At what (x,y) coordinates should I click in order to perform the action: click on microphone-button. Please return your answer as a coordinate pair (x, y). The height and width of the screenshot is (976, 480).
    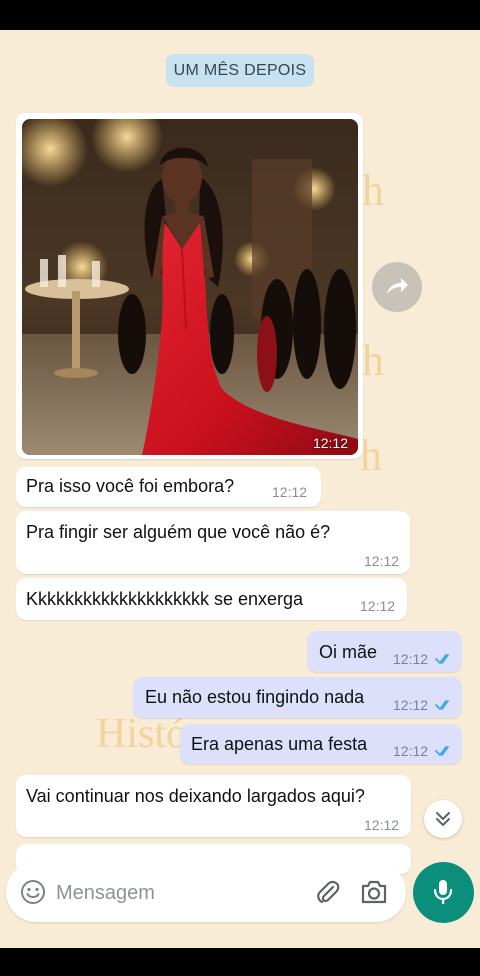
    Looking at the image, I should click on (443, 892).